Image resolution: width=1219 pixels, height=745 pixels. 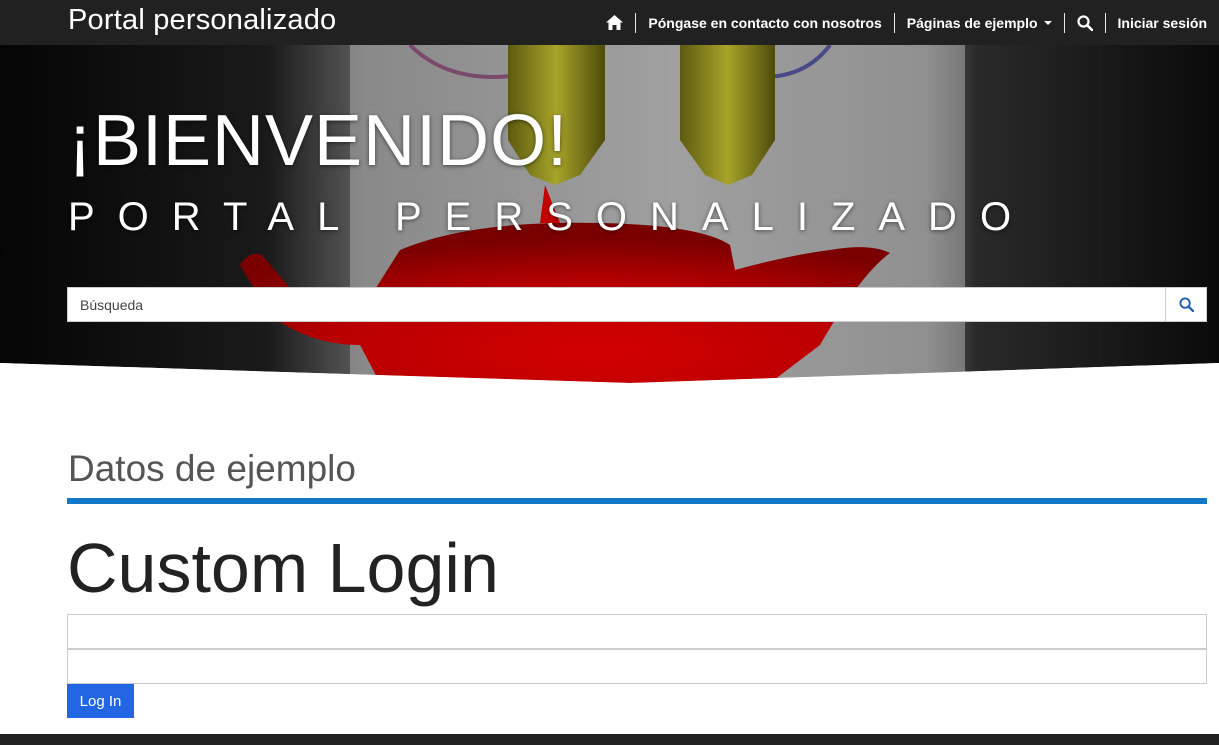 What do you see at coordinates (637, 631) in the screenshot?
I see `username-field` at bounding box center [637, 631].